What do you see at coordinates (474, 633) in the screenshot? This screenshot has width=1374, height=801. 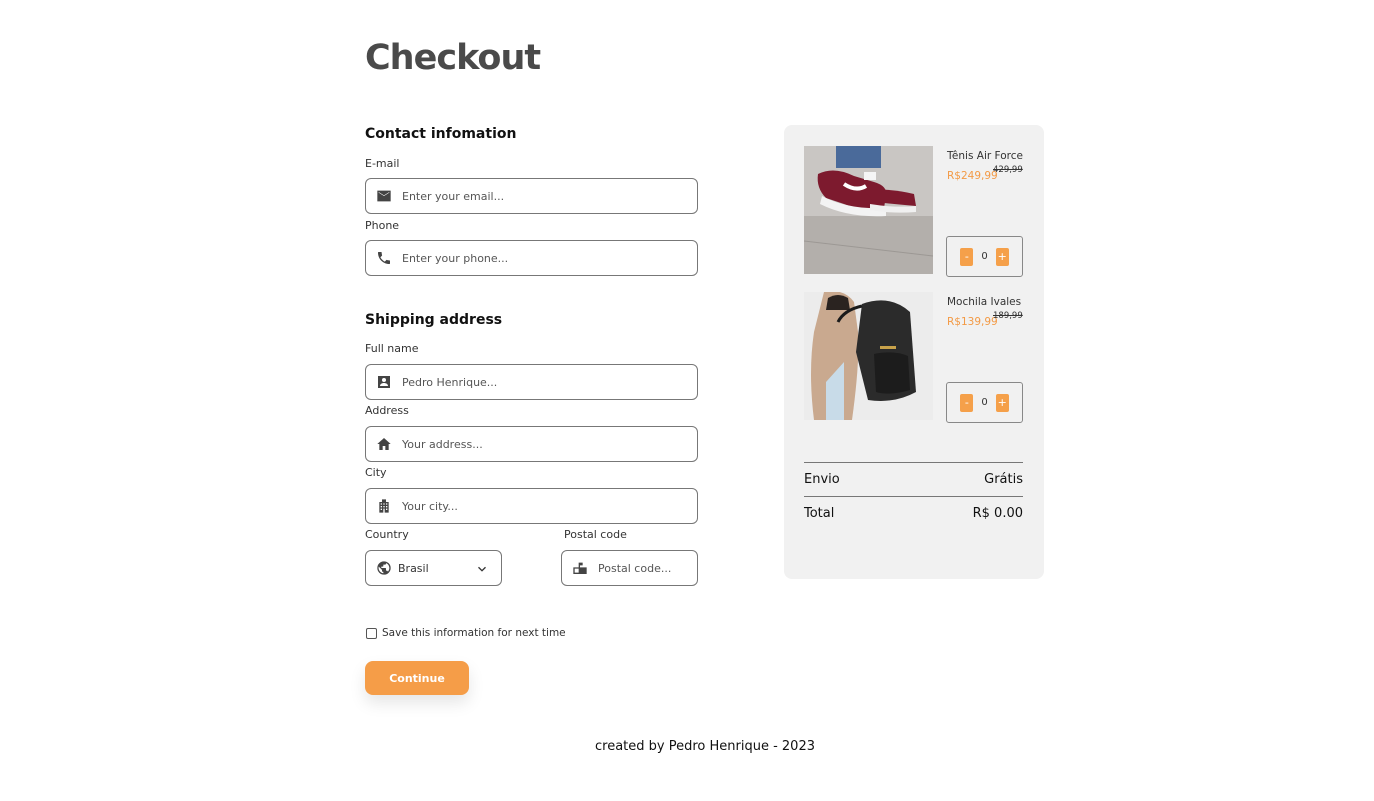 I see `save-info-label: Save this information for next time` at bounding box center [474, 633].